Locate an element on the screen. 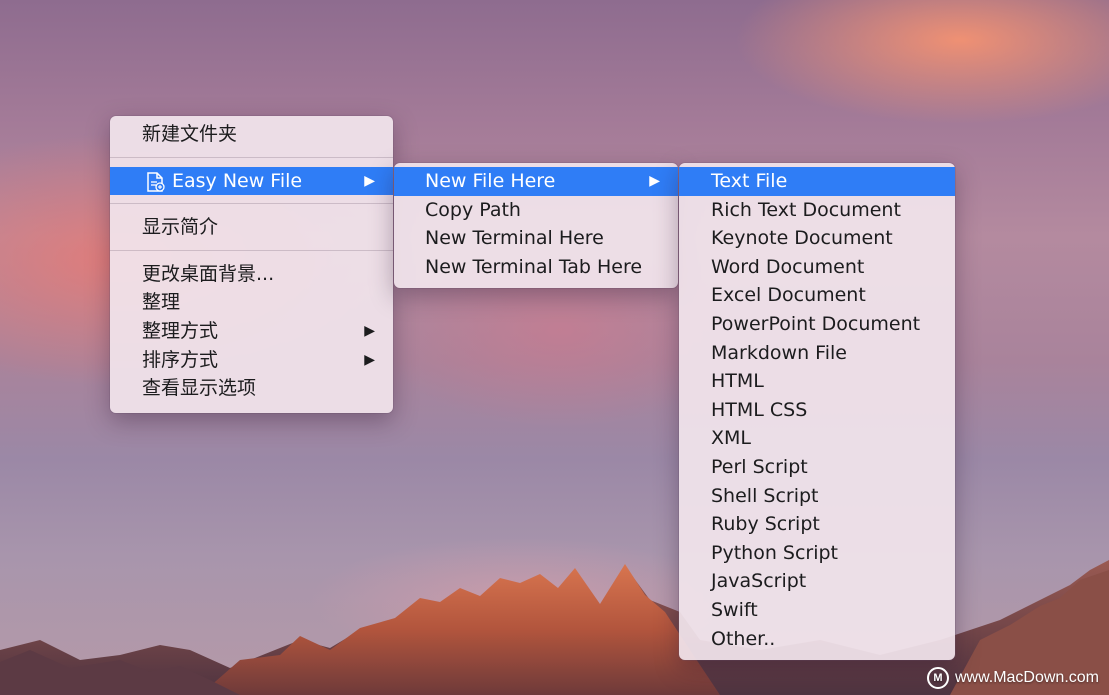 This screenshot has width=1109, height=695. menu-item-label: 整理 is located at coordinates (161, 302).